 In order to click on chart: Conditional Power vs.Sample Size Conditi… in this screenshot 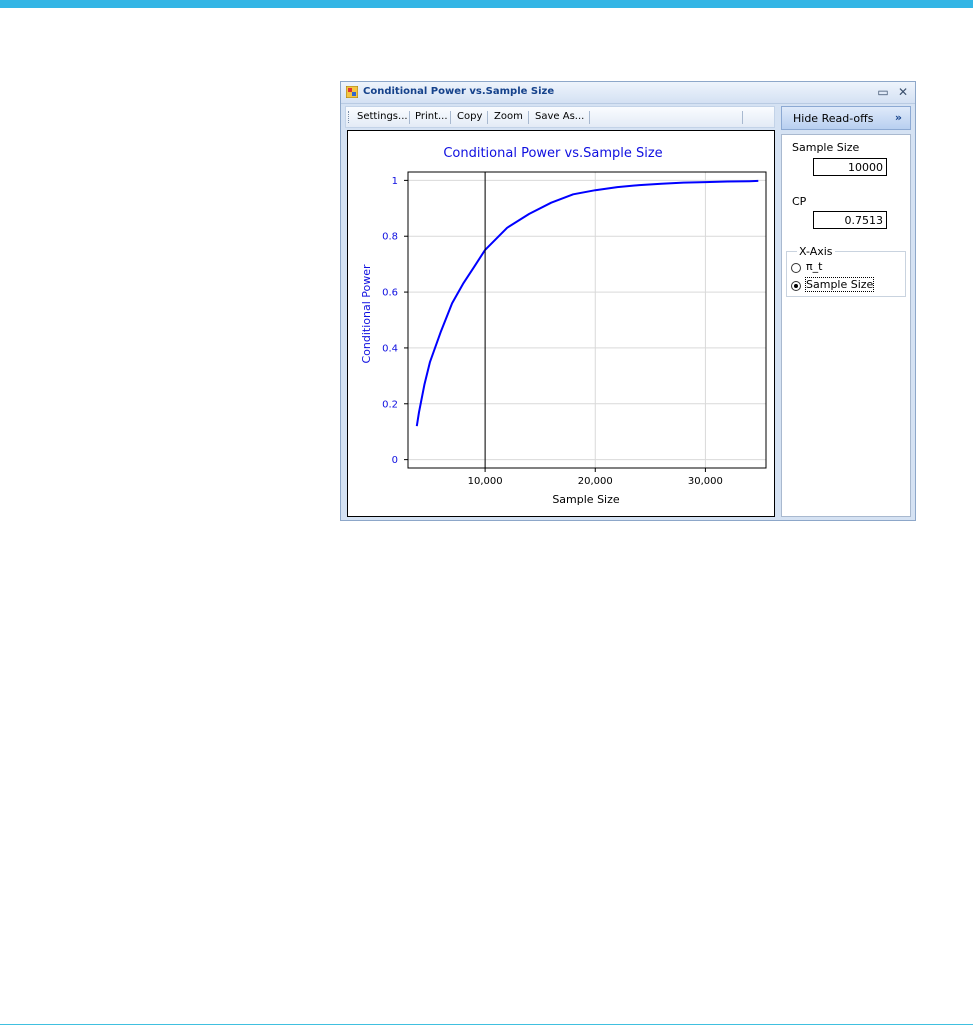, I will do `click(563, 326)`.